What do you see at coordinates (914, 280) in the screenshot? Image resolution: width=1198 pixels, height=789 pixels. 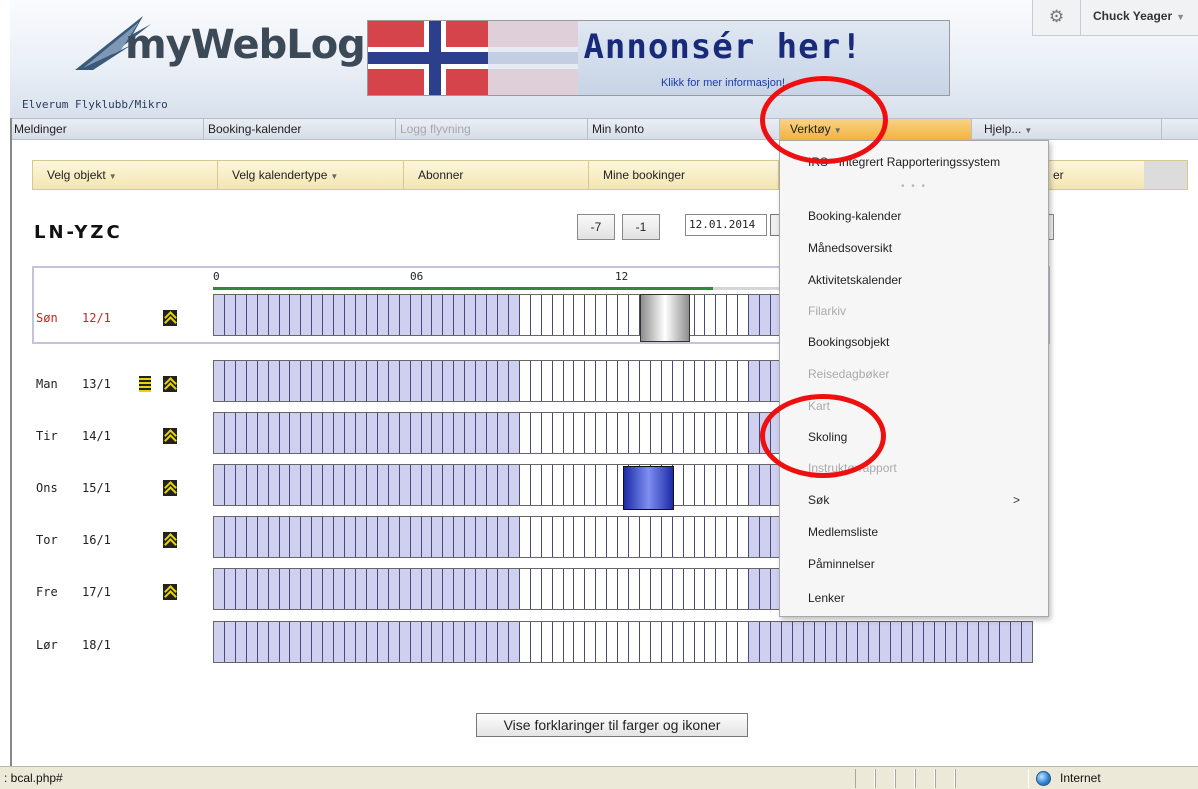 I see `menu-item-aktivitetskalender: Aktivitetskalender` at bounding box center [914, 280].